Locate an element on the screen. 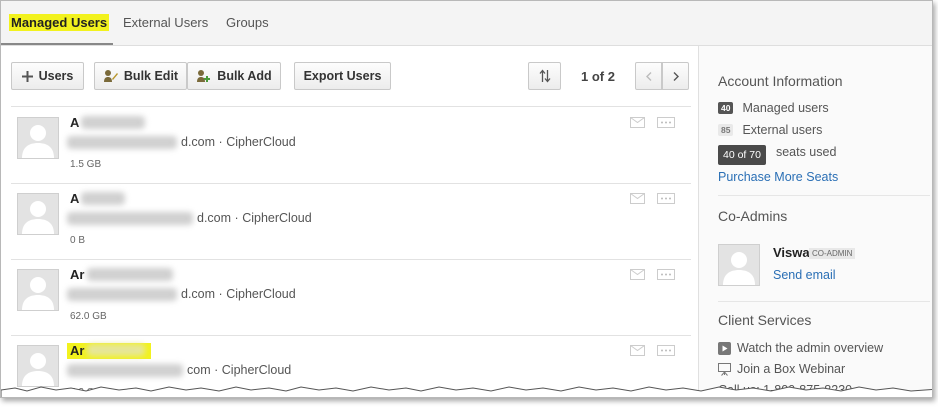 Image resolution: width=938 pixels, height=407 pixels. bulk-edit-button: Bulk Edit is located at coordinates (140, 76).